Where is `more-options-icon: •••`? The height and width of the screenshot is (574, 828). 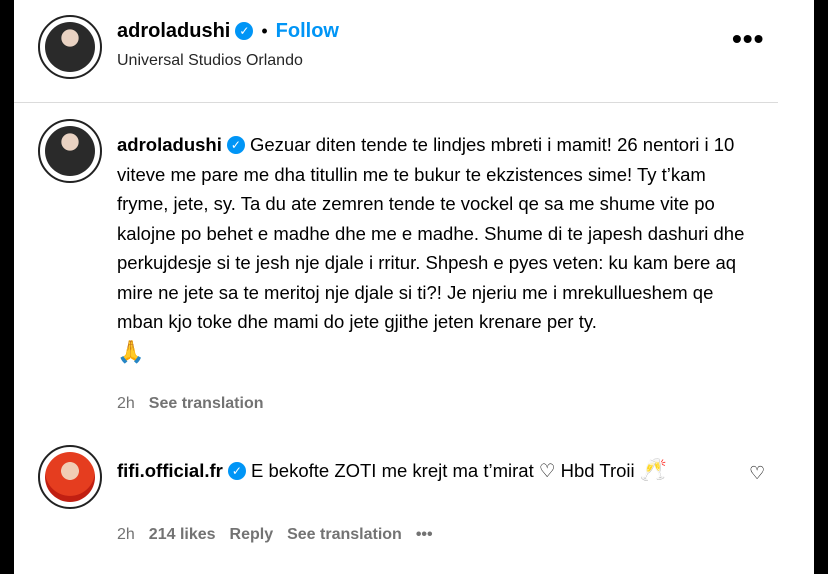 more-options-icon: ••• is located at coordinates (748, 39).